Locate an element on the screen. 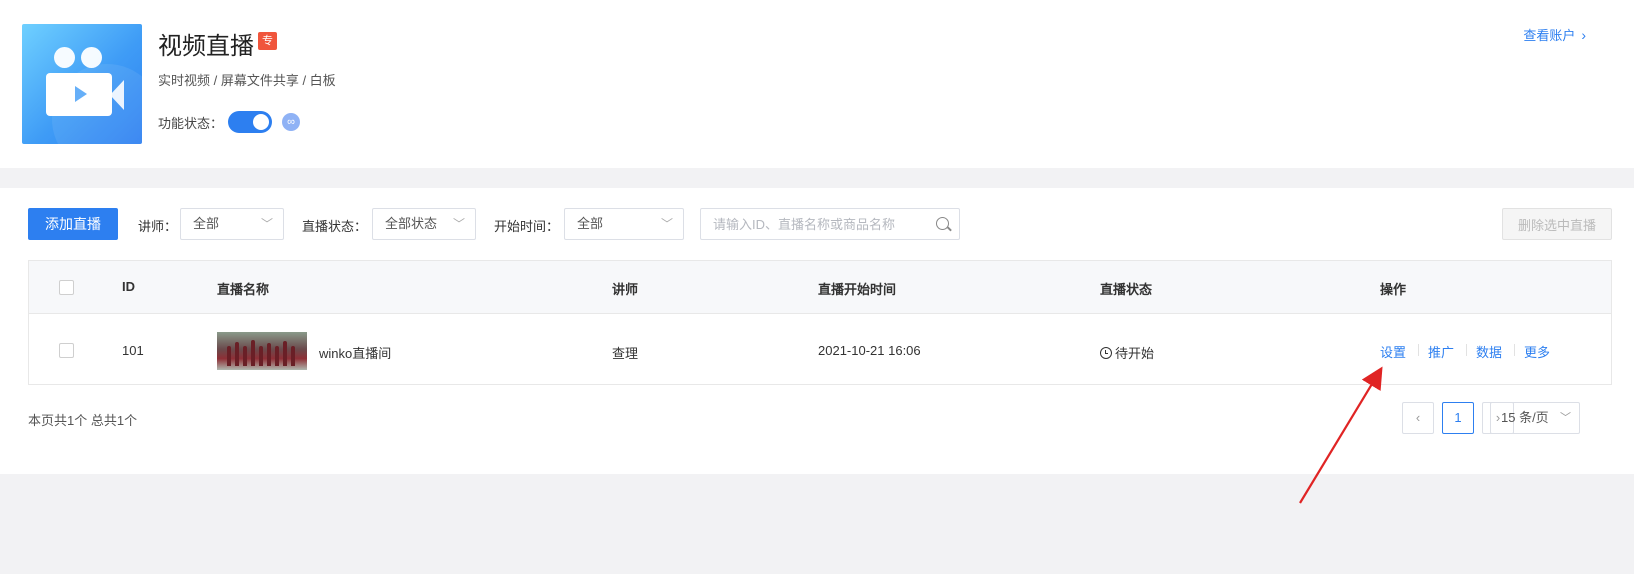 The height and width of the screenshot is (574, 1634). page-size-value: 15 条/页 is located at coordinates (1525, 417).